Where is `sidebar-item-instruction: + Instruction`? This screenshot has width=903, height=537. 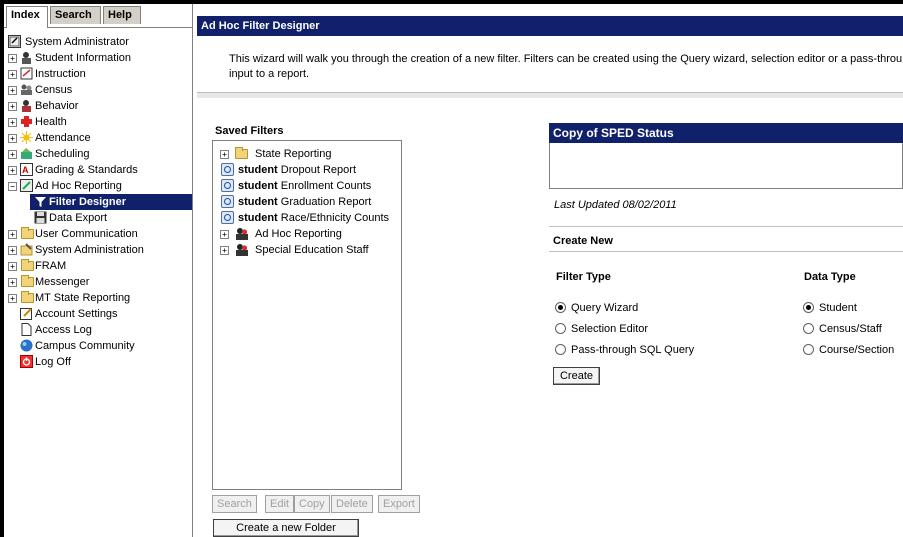 sidebar-item-instruction: + Instruction is located at coordinates (98, 74).